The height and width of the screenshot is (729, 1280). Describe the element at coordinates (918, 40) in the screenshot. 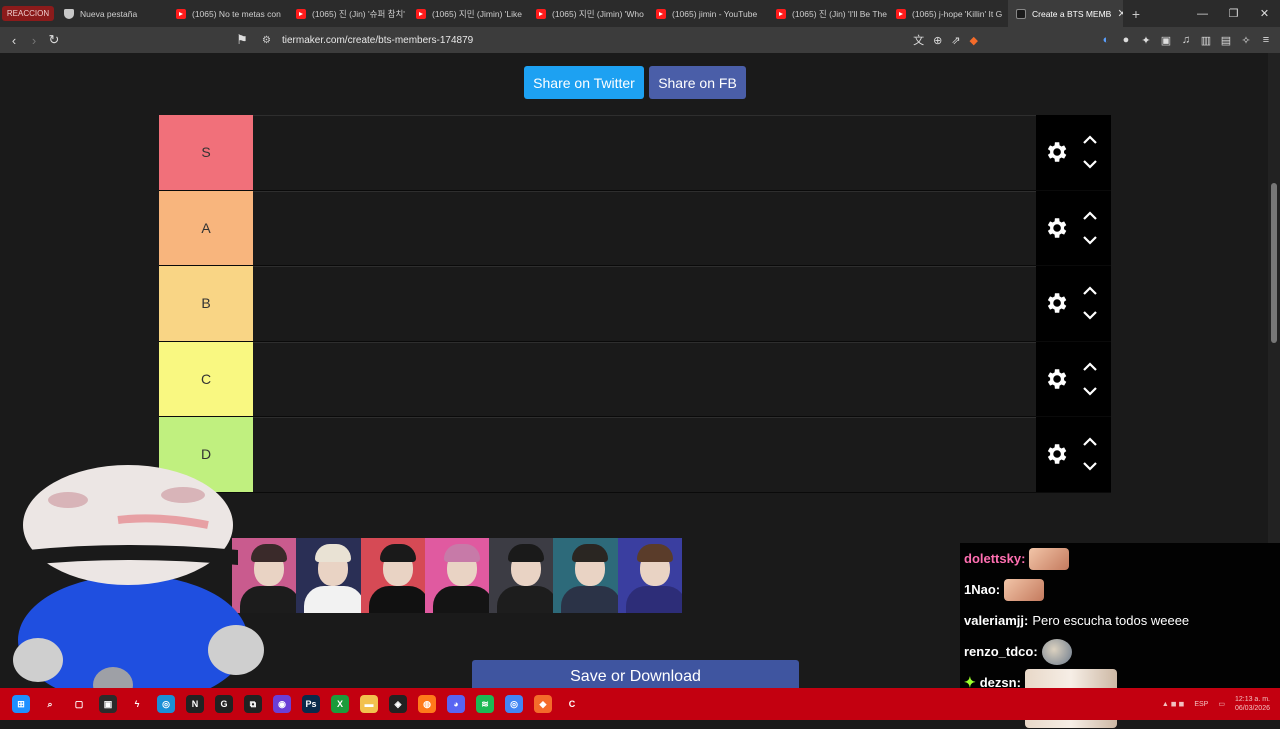

I see `translate-icon: 文` at that location.